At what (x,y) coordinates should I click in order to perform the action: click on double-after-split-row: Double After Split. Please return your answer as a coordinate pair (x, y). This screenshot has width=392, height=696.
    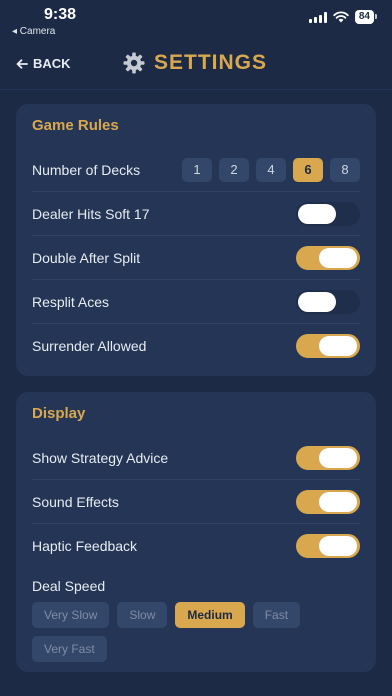
    Looking at the image, I should click on (196, 258).